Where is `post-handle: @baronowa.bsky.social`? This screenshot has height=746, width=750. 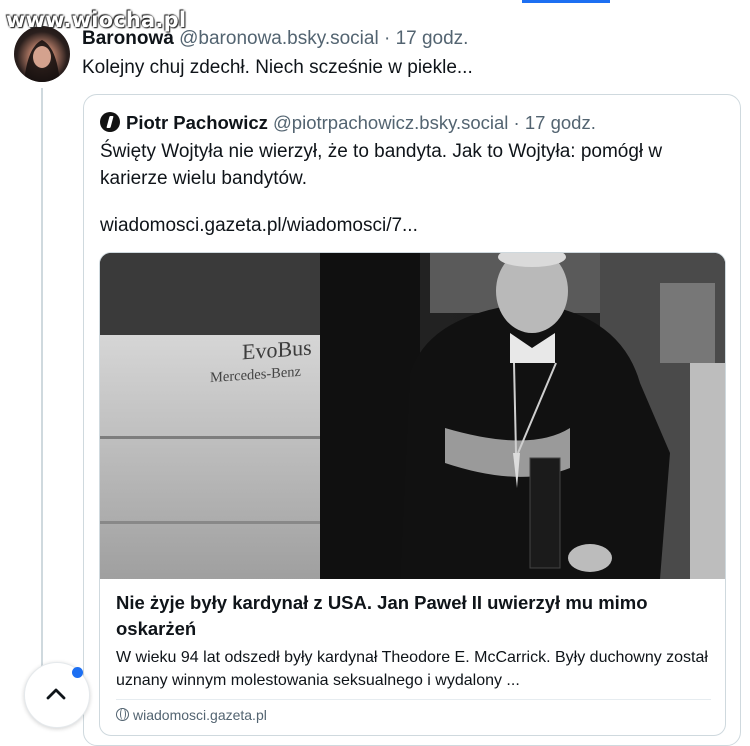
post-handle: @baronowa.bsky.social is located at coordinates (279, 38).